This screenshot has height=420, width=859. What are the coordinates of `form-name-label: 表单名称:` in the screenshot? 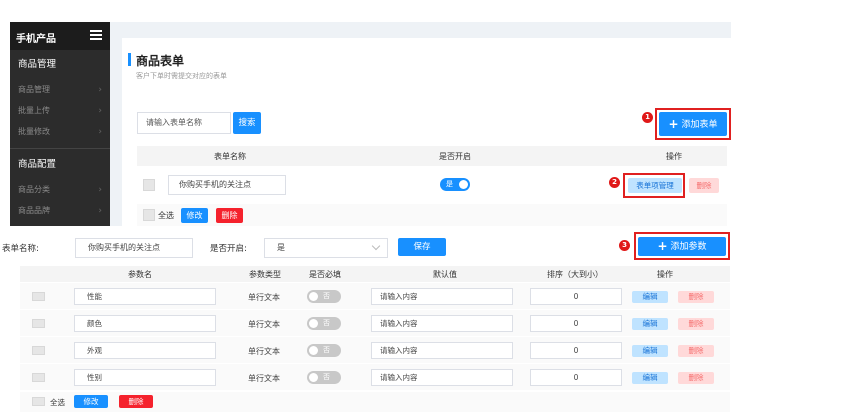 It's located at (20, 249).